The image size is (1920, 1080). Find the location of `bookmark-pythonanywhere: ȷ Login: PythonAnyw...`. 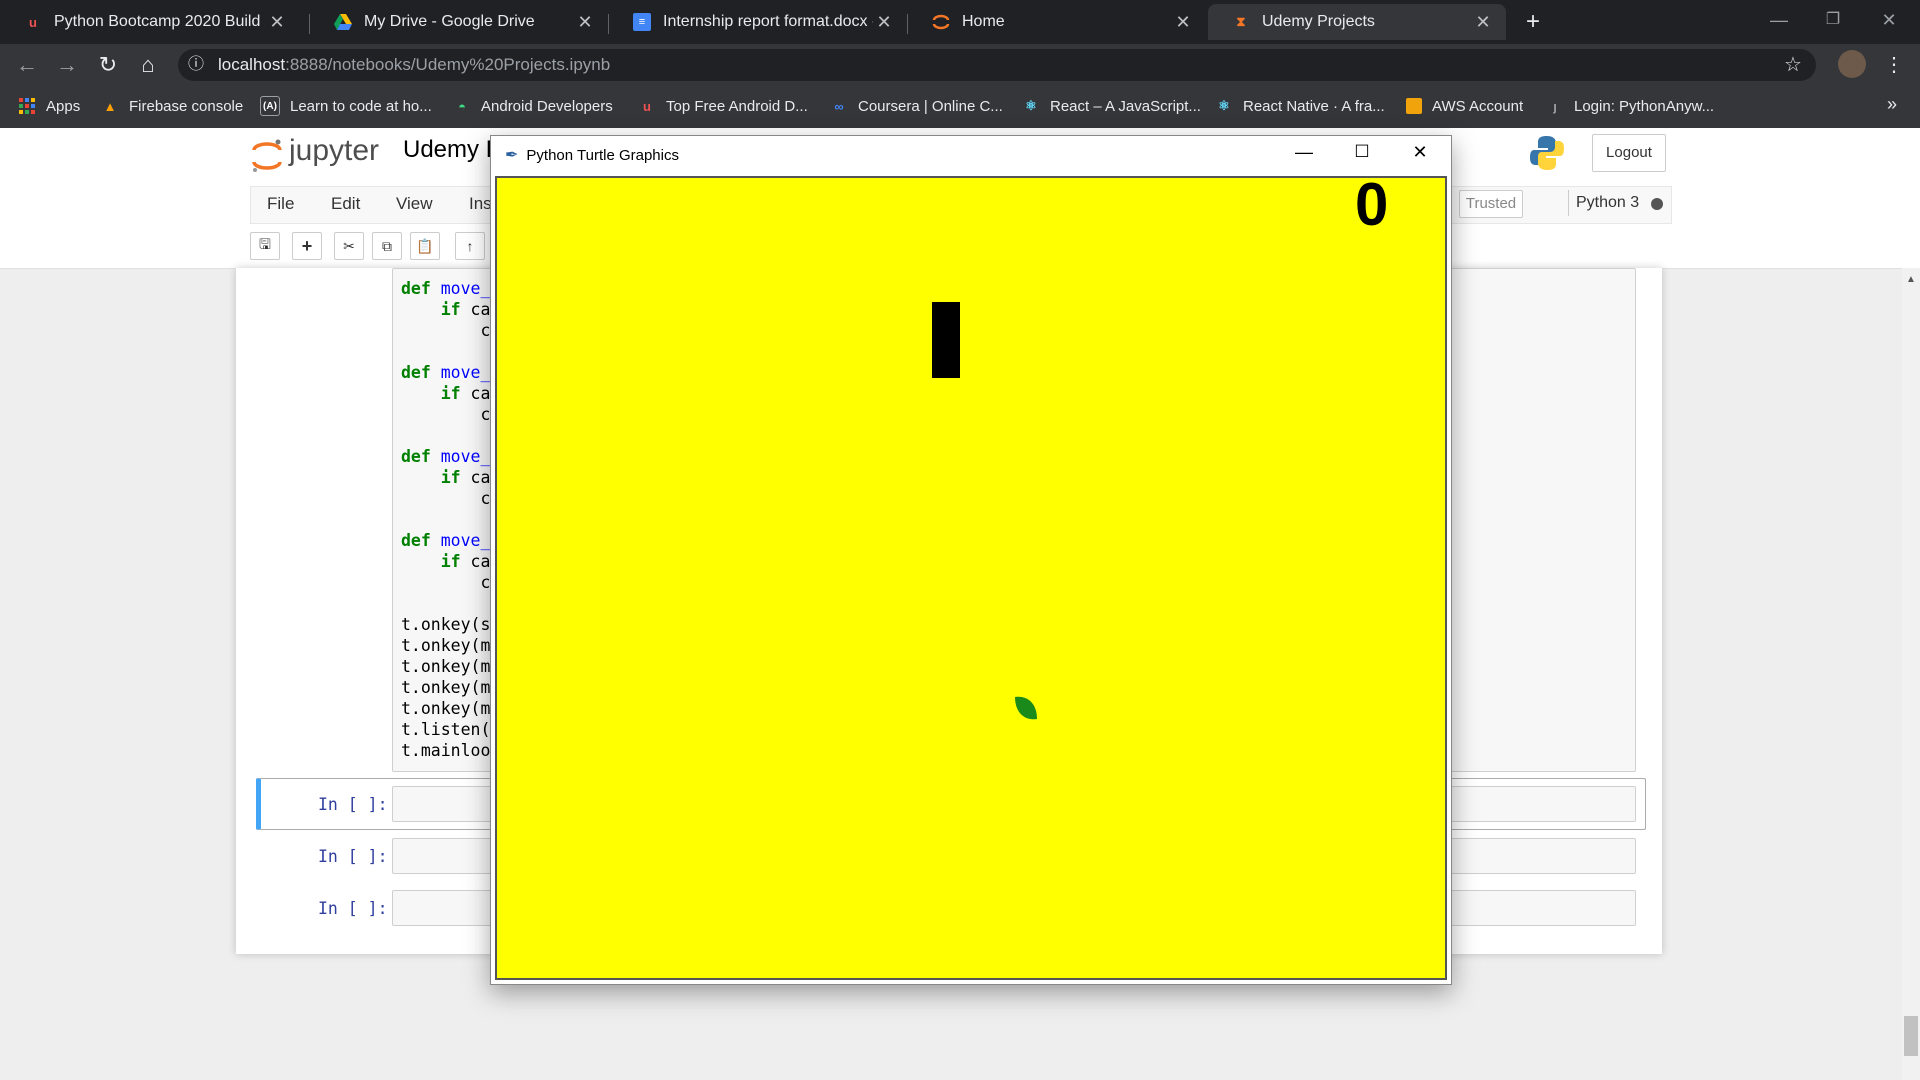

bookmark-pythonanywhere: ȷ Login: PythonAnyw... is located at coordinates (1630, 106).